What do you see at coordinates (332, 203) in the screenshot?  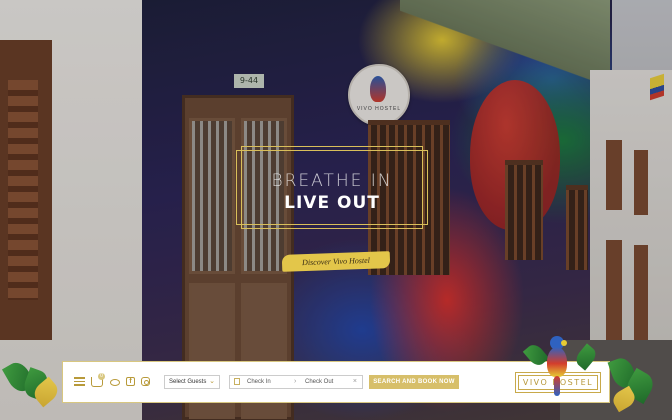 I see `hero-title-line2: LIVE OUT` at bounding box center [332, 203].